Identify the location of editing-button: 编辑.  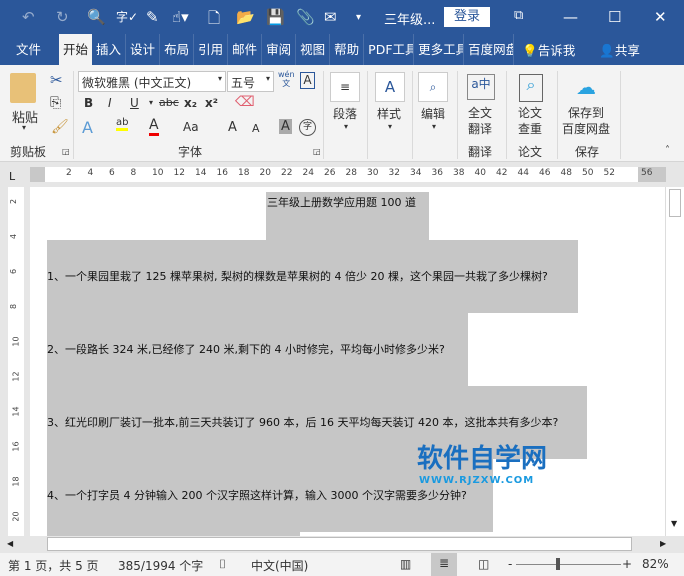
(433, 113).